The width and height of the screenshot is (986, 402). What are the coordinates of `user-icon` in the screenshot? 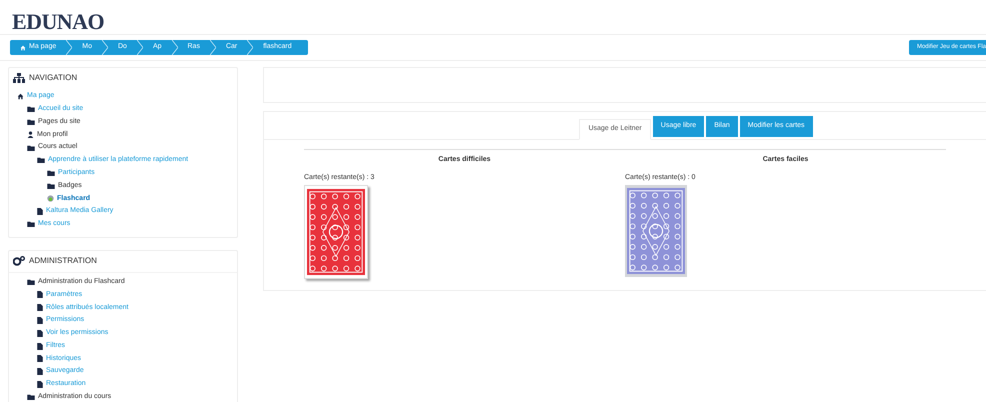 It's located at (30, 134).